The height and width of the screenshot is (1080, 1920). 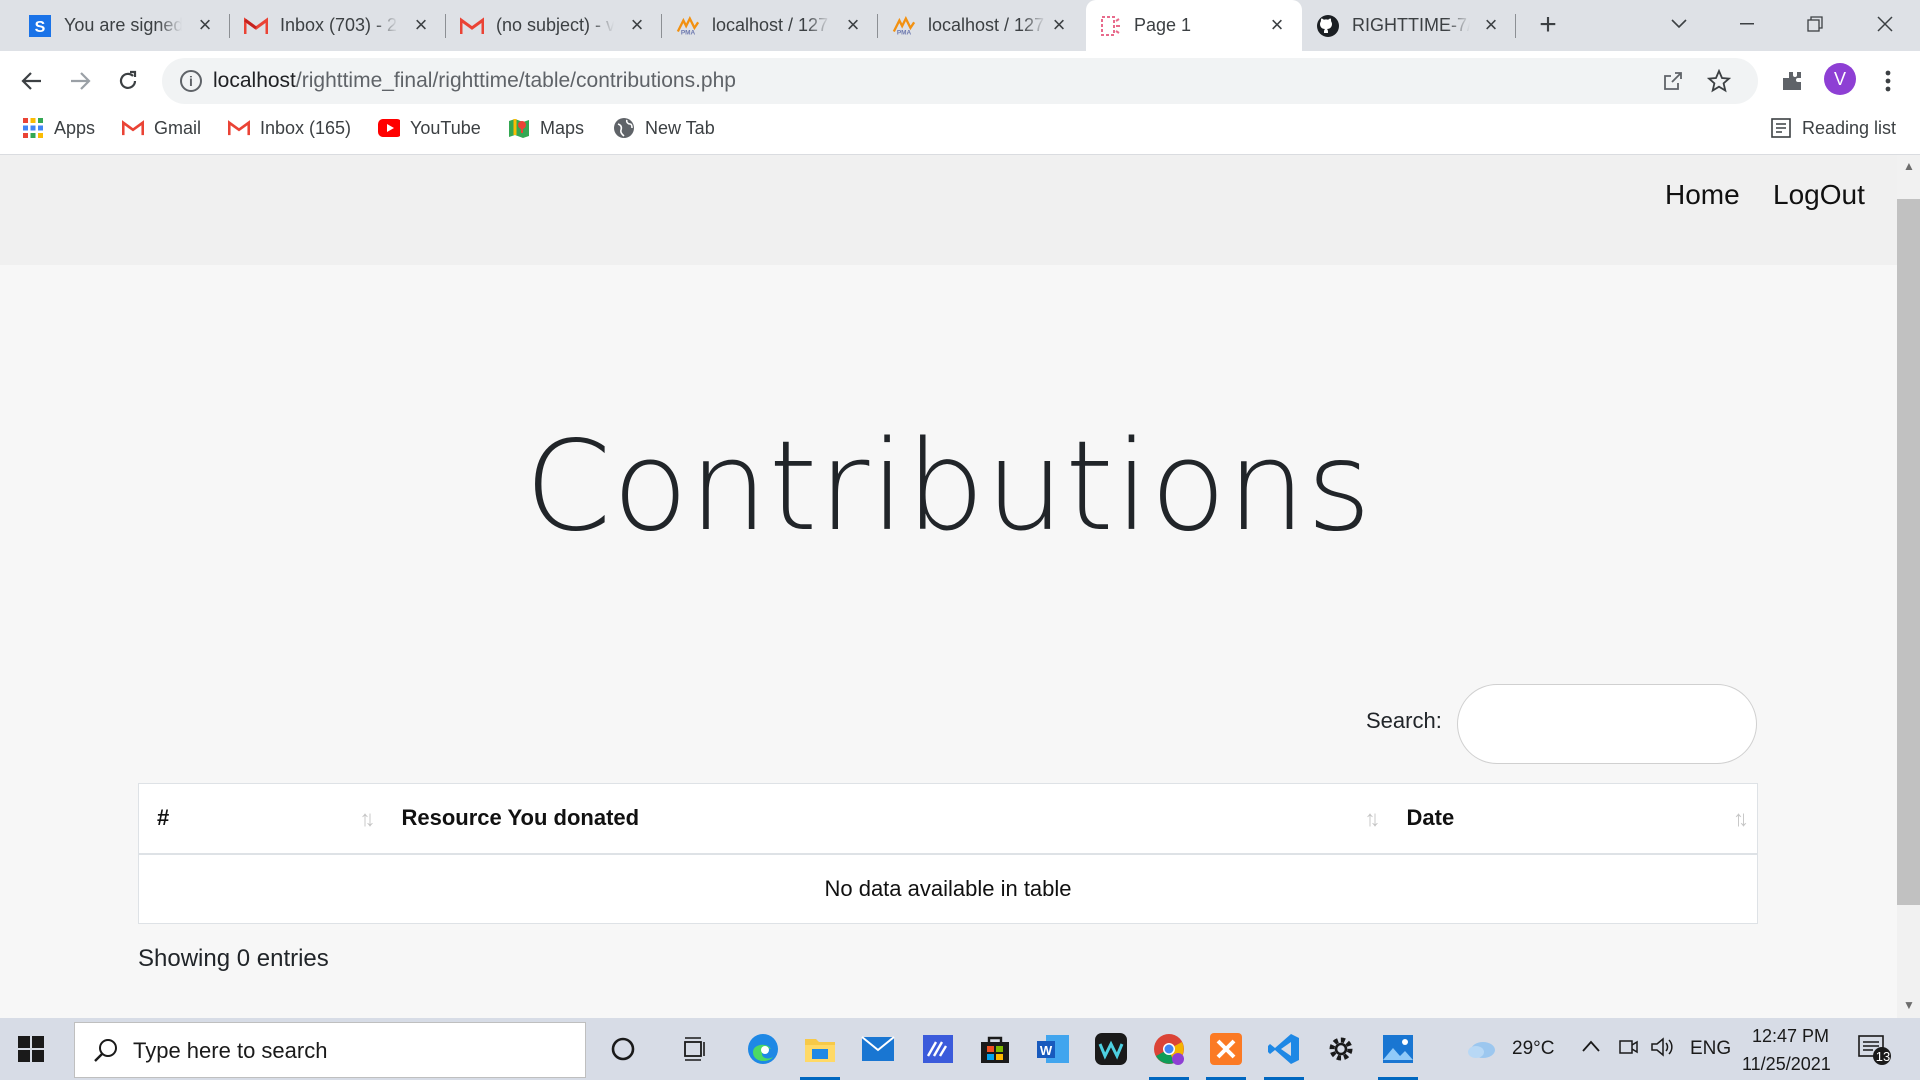 What do you see at coordinates (1819, 195) in the screenshot?
I see `nav-logout-link: LogOut` at bounding box center [1819, 195].